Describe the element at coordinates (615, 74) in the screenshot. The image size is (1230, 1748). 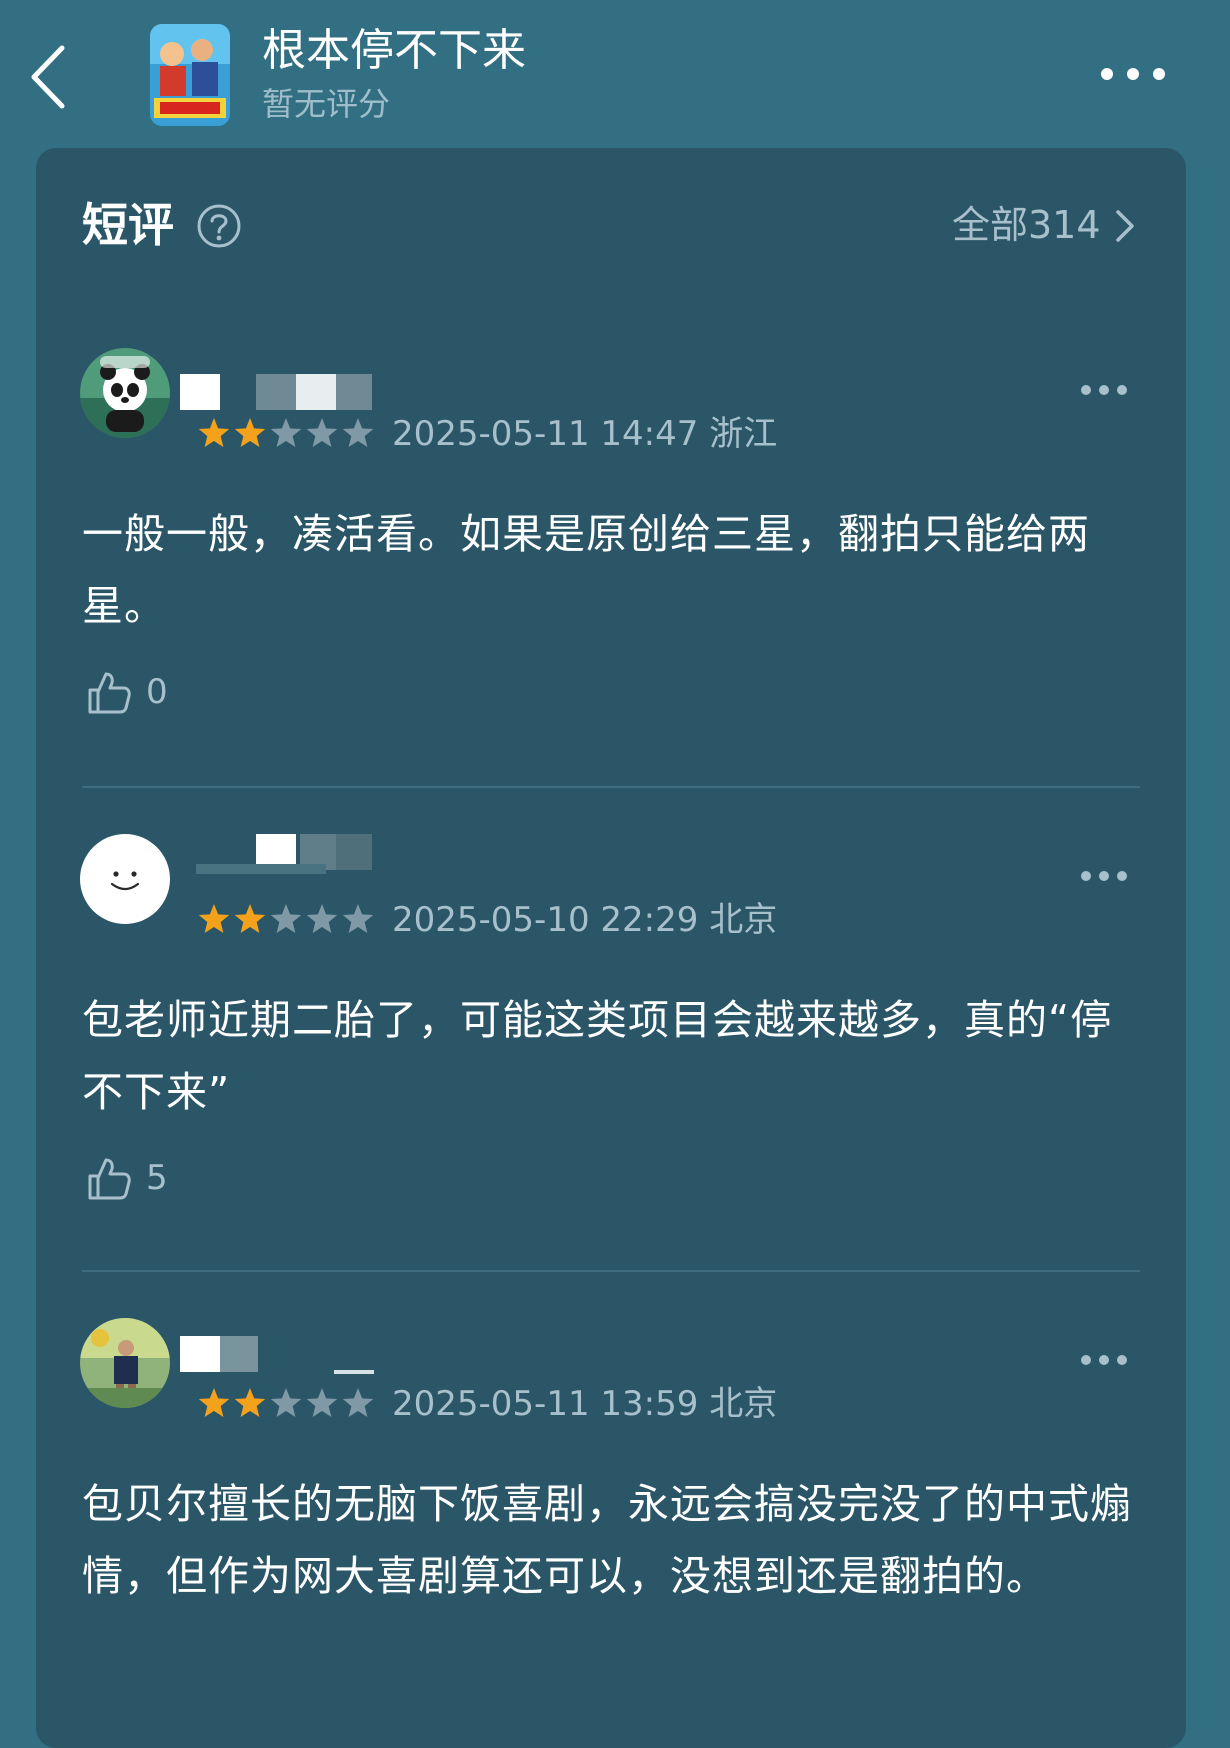
I see `top-bar: 根本停不下来 暂无评分` at that location.